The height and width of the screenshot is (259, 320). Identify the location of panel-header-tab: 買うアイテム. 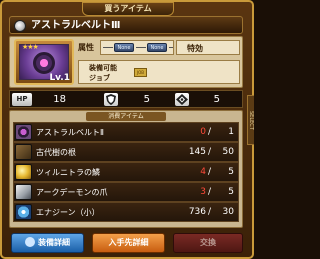
(128, 9).